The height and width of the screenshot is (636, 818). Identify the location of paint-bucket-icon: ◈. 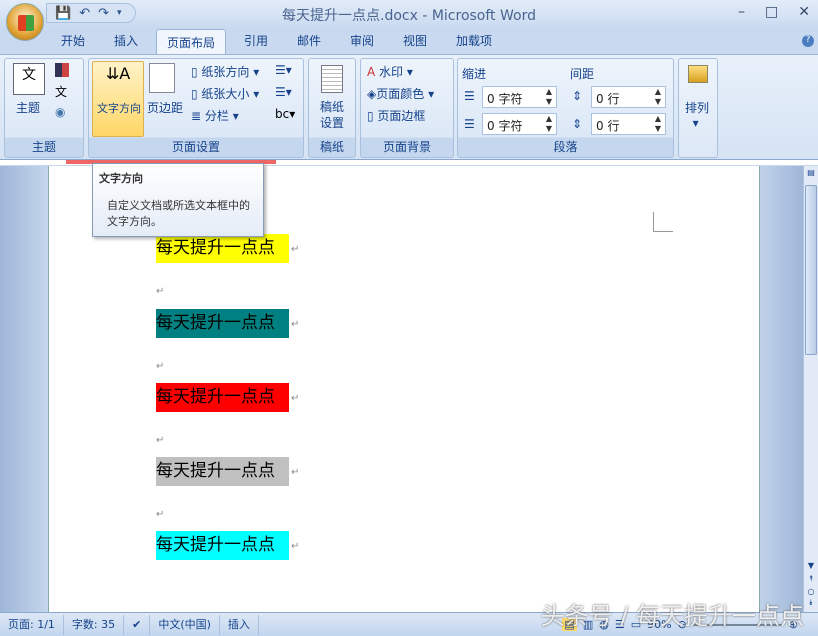
(372, 94).